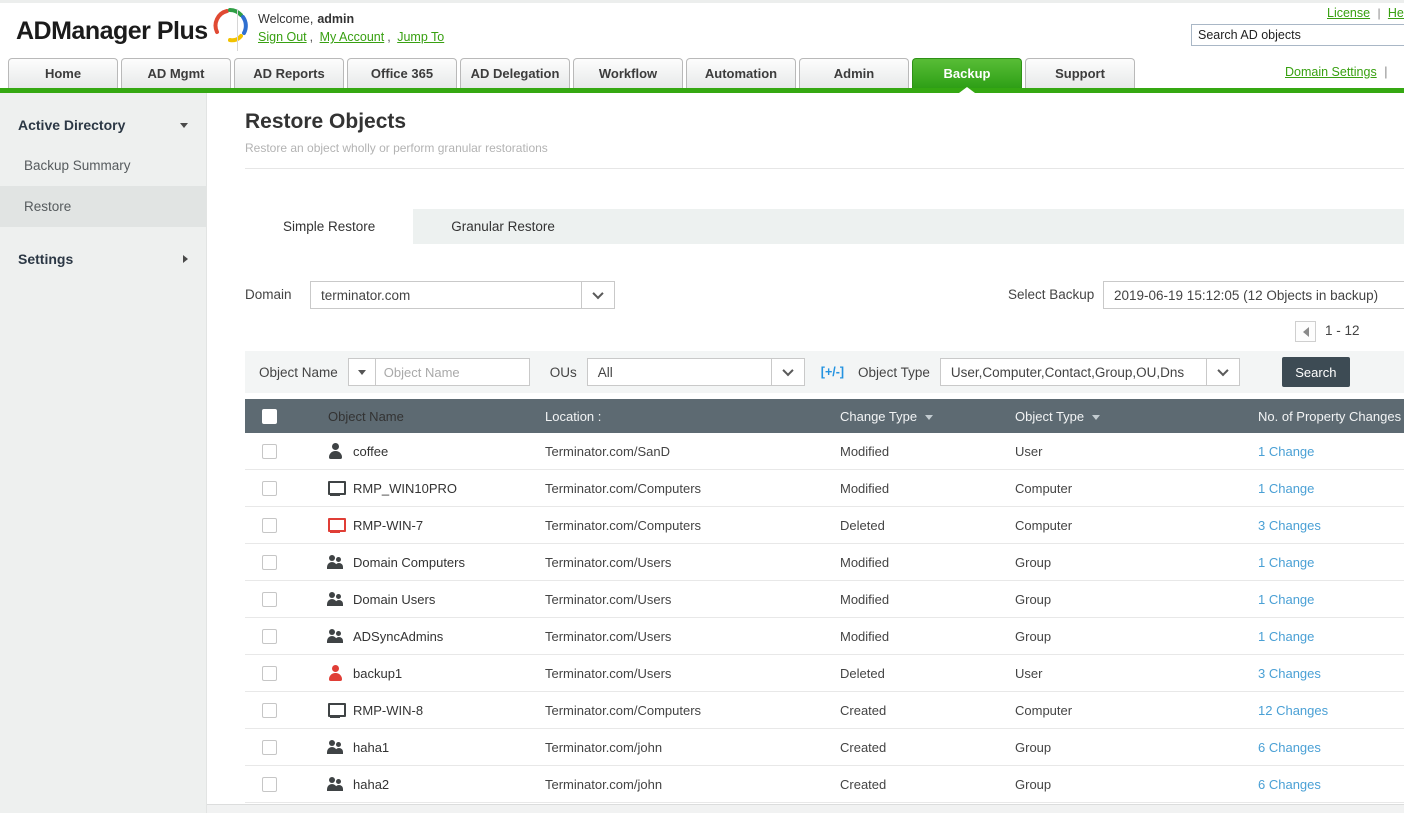 The image size is (1404, 813). Describe the element at coordinates (1293, 710) in the screenshot. I see `property-changes-link: 12 Changes` at that location.